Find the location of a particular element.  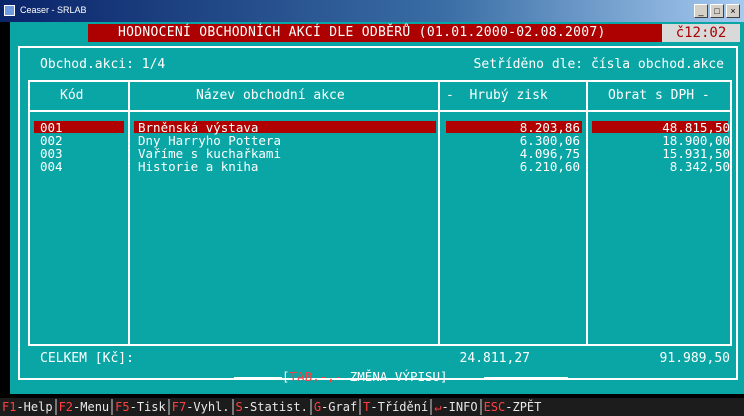

hint-rule-left is located at coordinates (258, 378).